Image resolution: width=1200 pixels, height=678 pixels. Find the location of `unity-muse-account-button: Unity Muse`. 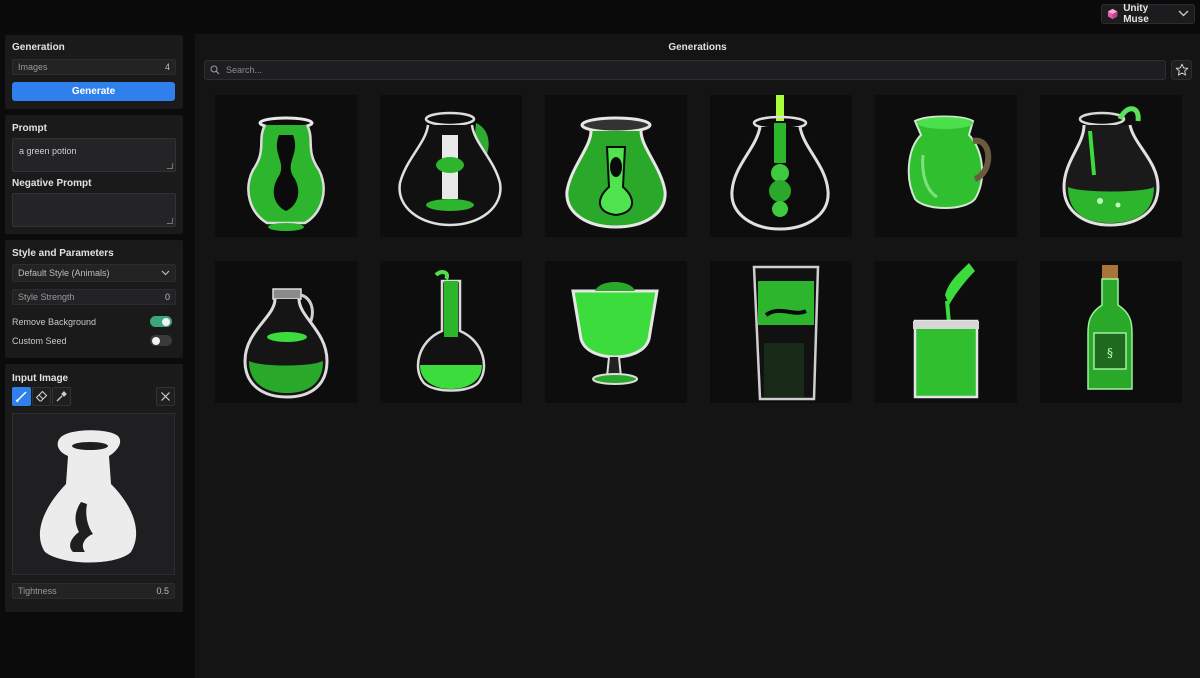

unity-muse-account-button: Unity Muse is located at coordinates (1148, 14).